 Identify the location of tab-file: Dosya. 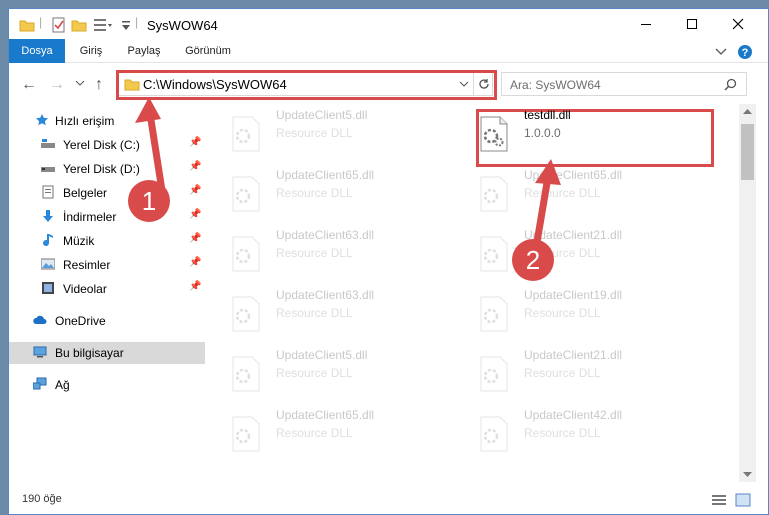
(37, 51).